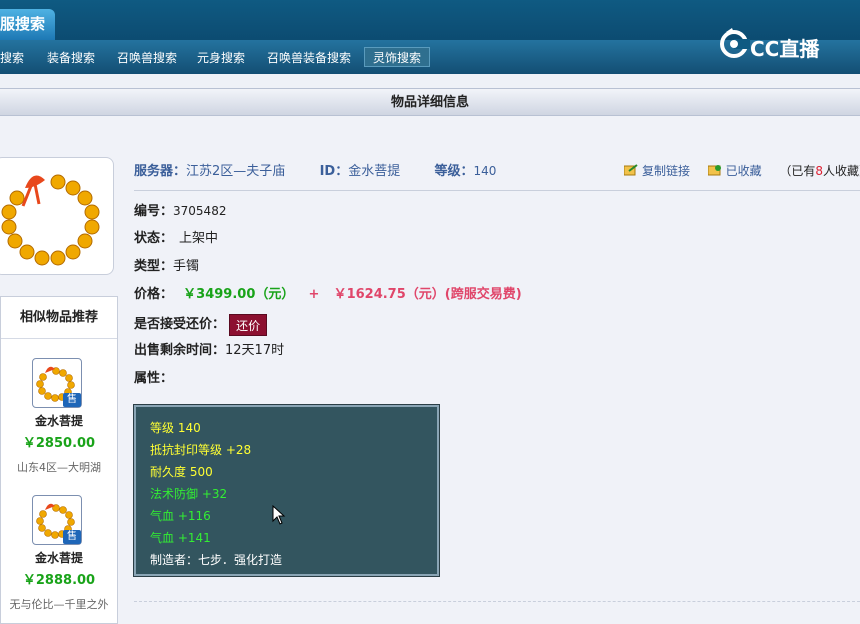 This screenshot has width=860, height=624. What do you see at coordinates (59, 604) in the screenshot?
I see `similar-item-seller: 无与伦比—千里之外` at bounding box center [59, 604].